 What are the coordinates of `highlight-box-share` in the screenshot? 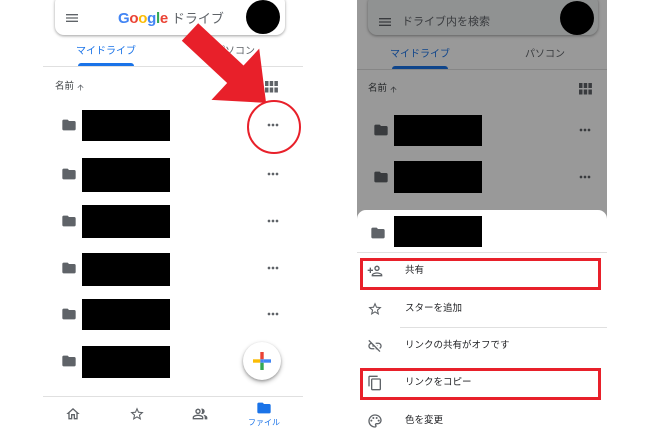 It's located at (480, 274).